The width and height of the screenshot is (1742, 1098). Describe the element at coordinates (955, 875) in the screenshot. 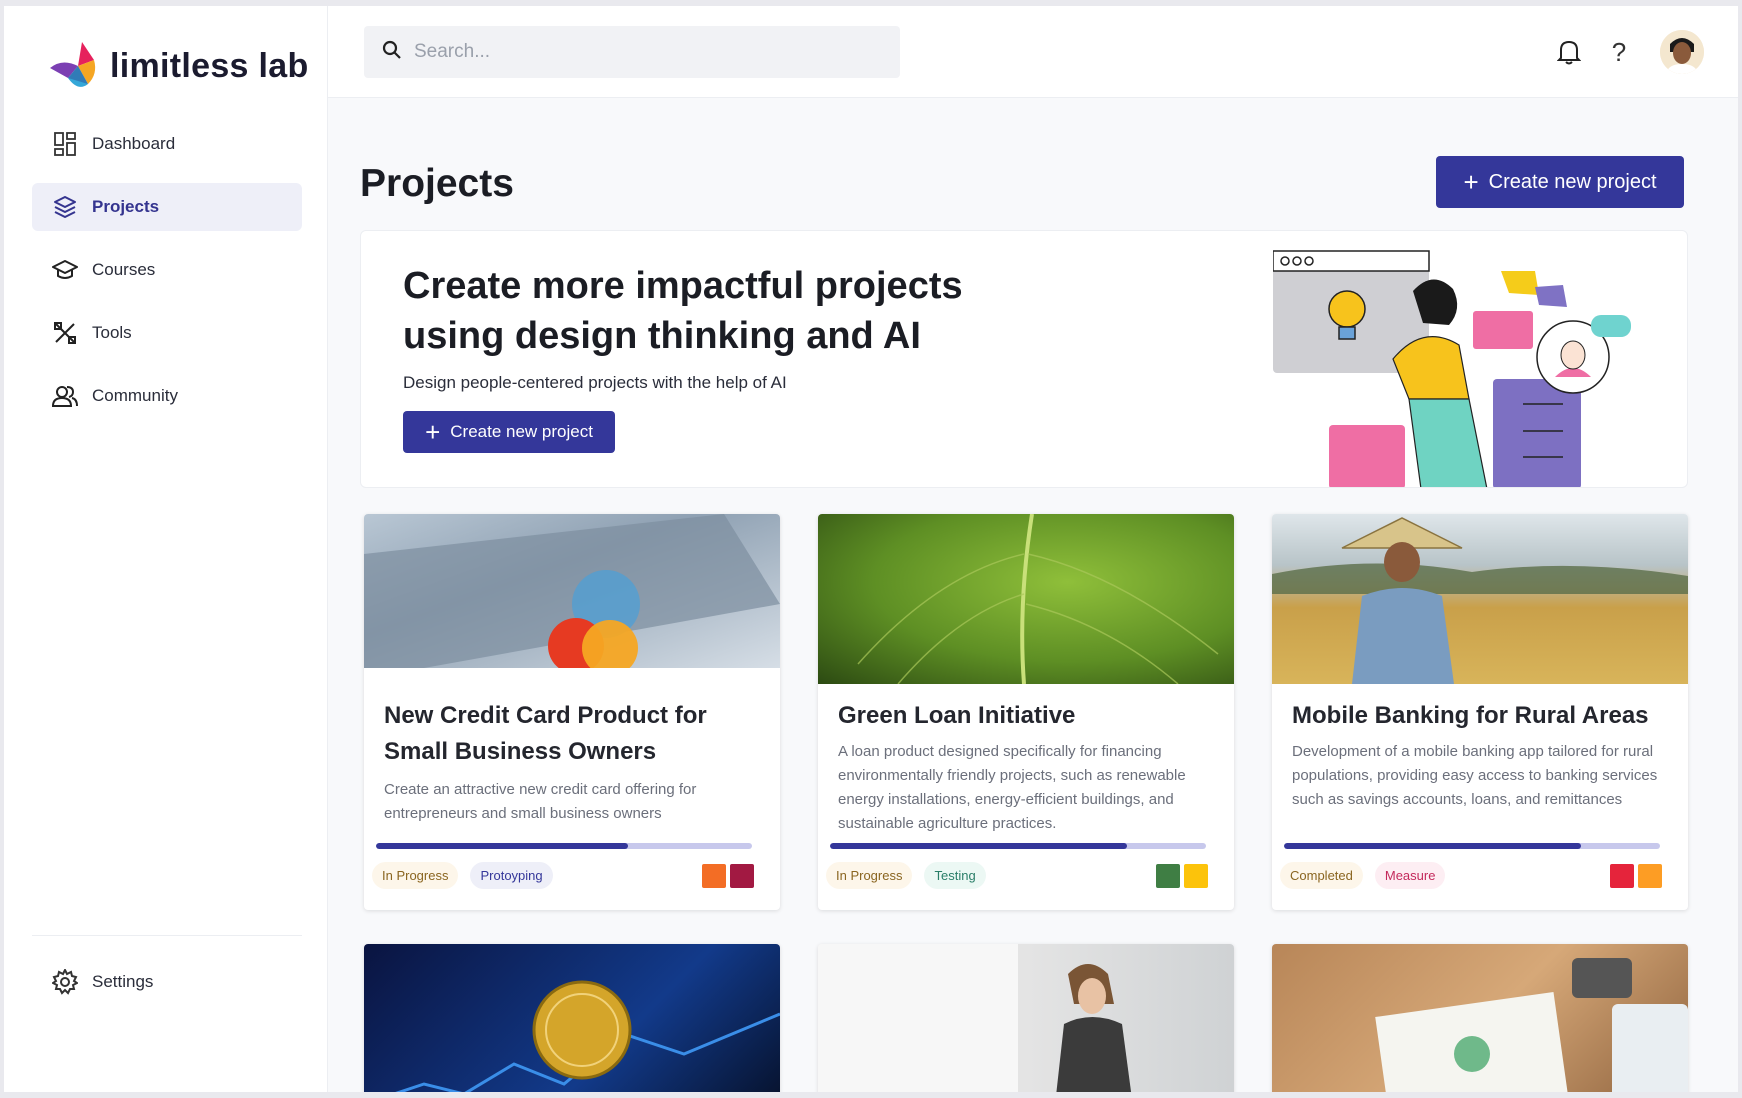

I see `stage-badge: Testing` at that location.